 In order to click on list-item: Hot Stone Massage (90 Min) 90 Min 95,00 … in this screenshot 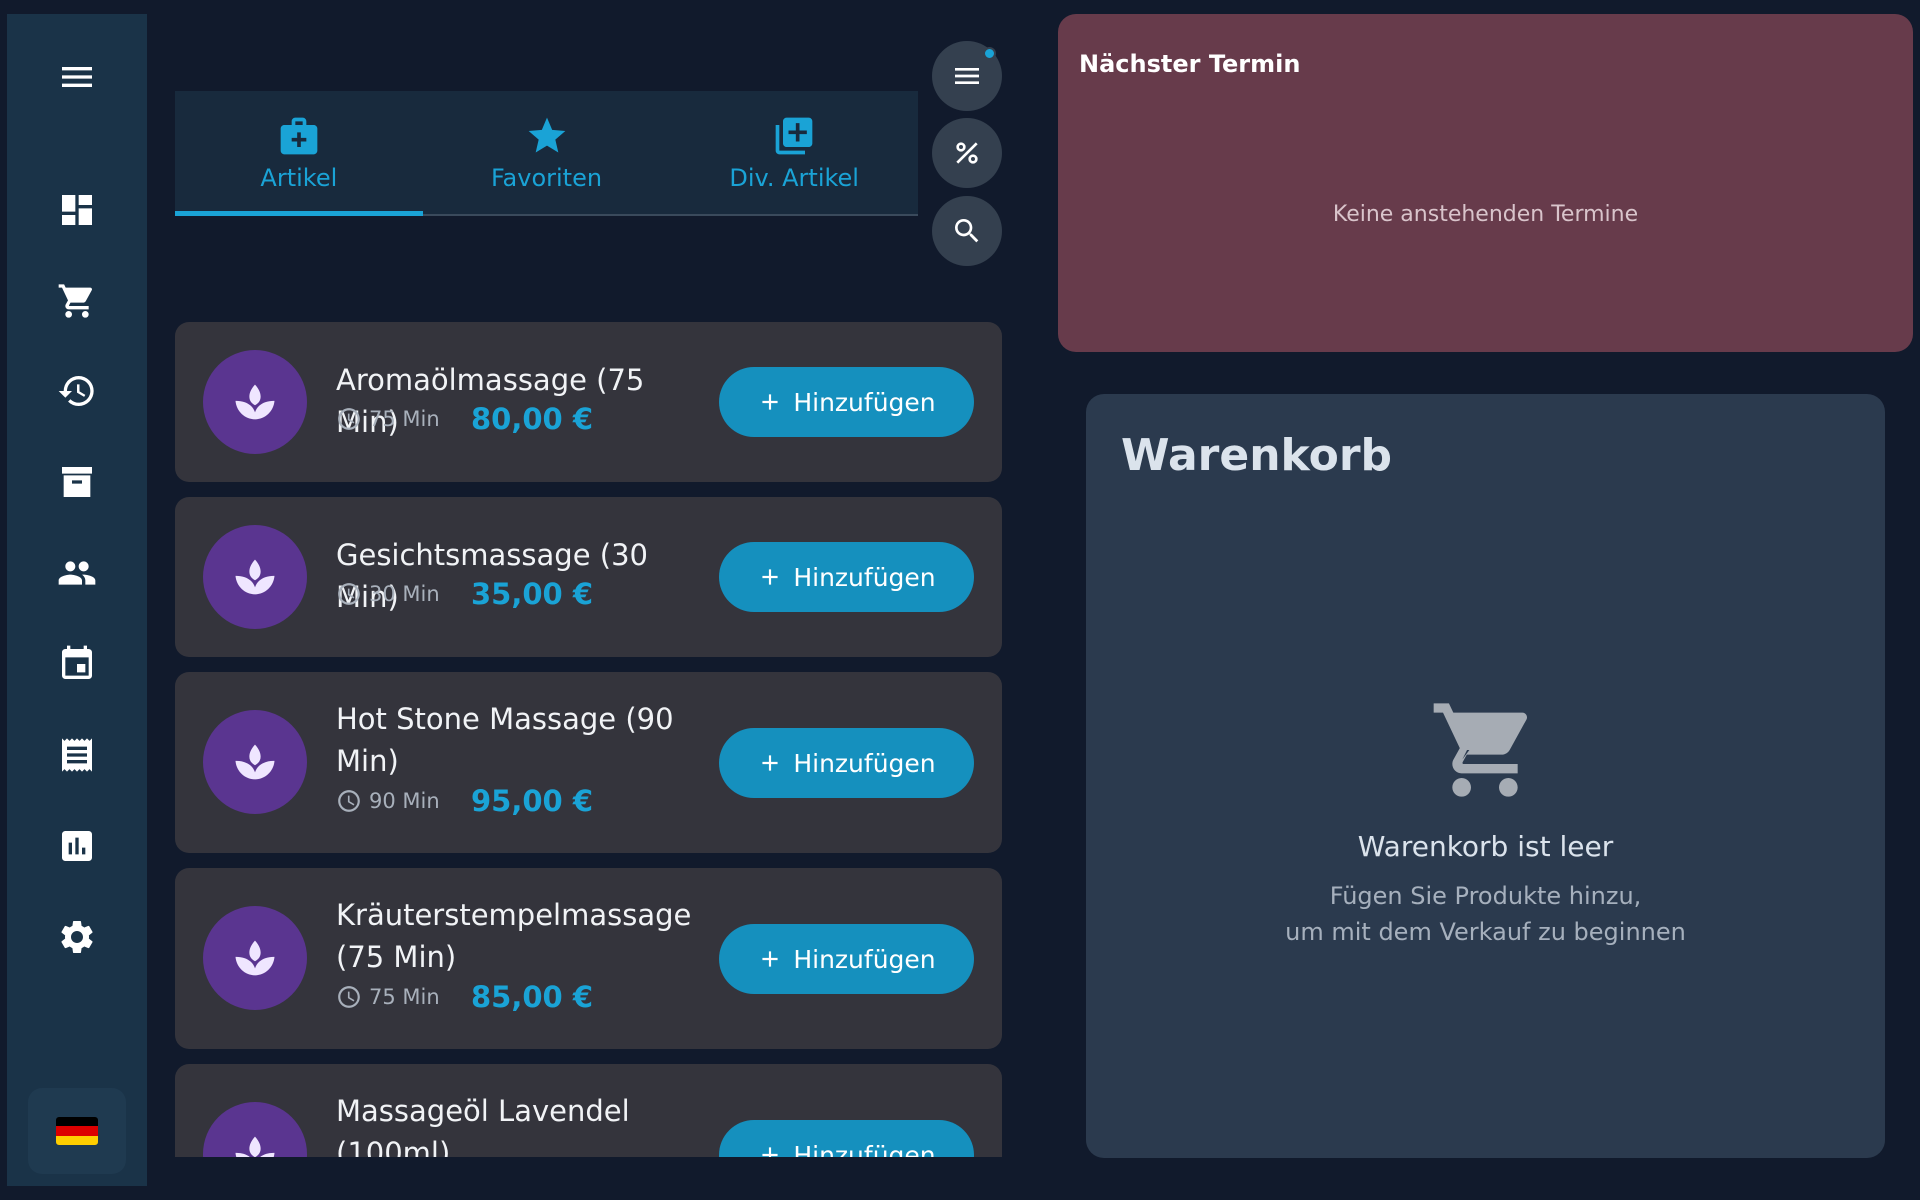, I will do `click(588, 762)`.